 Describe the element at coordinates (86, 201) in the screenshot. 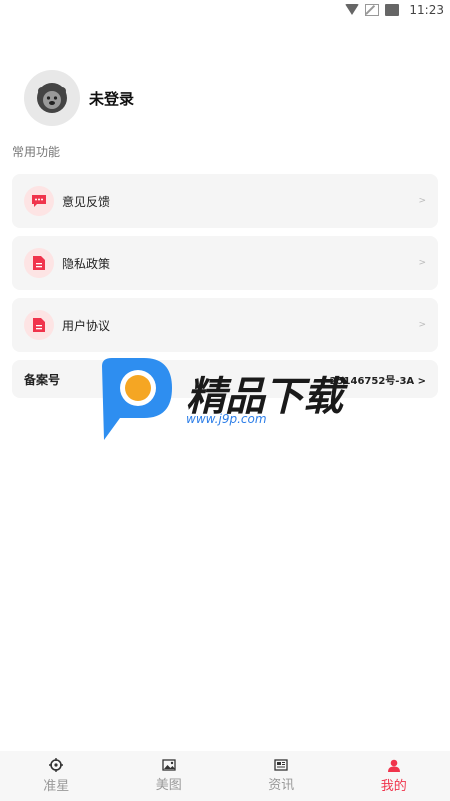

I see `feedback-label: 意见反馈` at that location.